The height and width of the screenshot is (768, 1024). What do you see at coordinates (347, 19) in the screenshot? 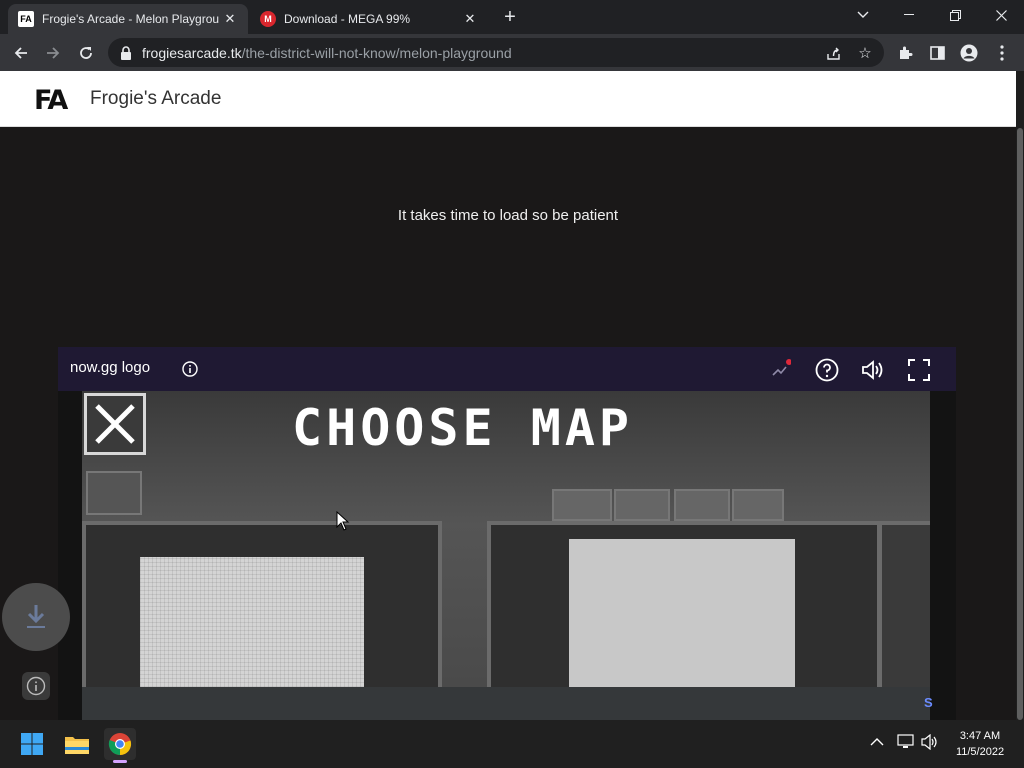
I see `tab-title: Download - MEGA 99%` at bounding box center [347, 19].